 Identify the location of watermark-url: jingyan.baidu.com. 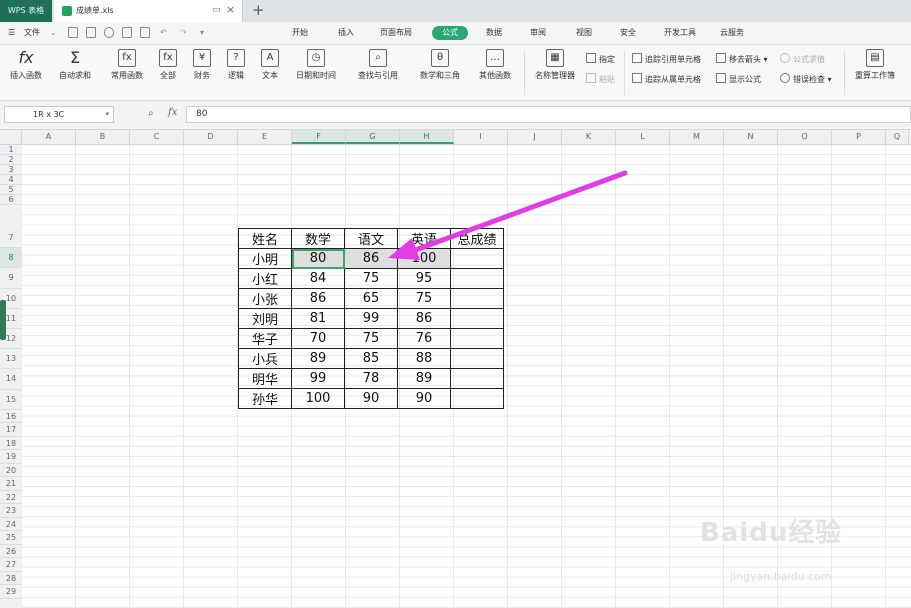
(781, 576).